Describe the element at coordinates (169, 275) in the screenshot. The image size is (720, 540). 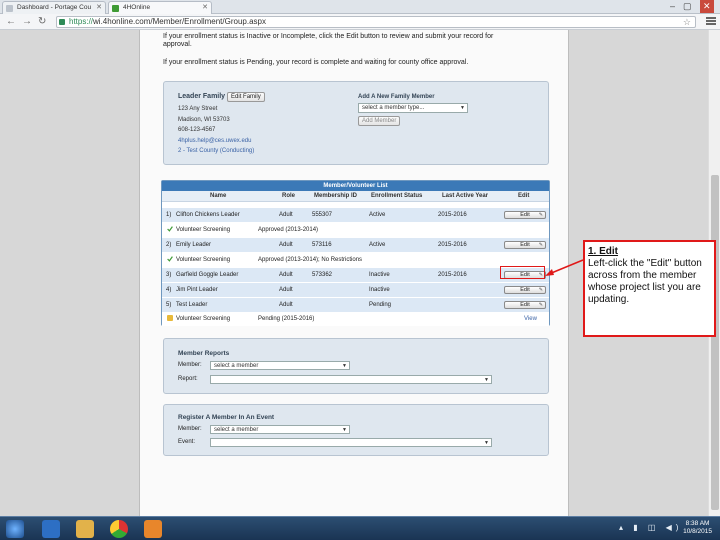
I see `row-number: 3)` at that location.